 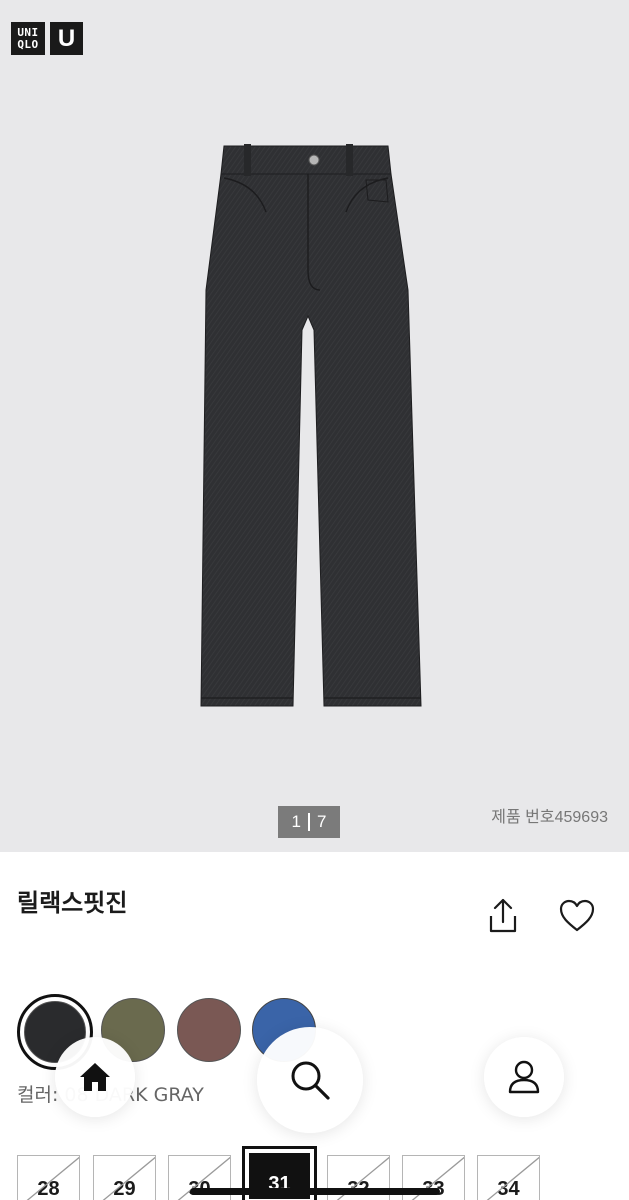 What do you see at coordinates (296, 821) in the screenshot?
I see `pager-current: 1` at bounding box center [296, 821].